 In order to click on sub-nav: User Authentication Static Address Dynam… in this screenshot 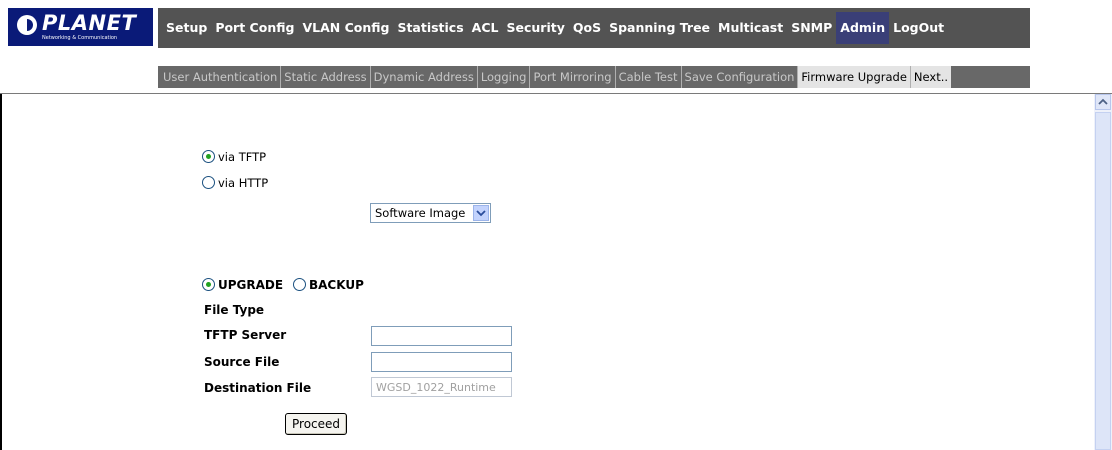, I will do `click(594, 77)`.